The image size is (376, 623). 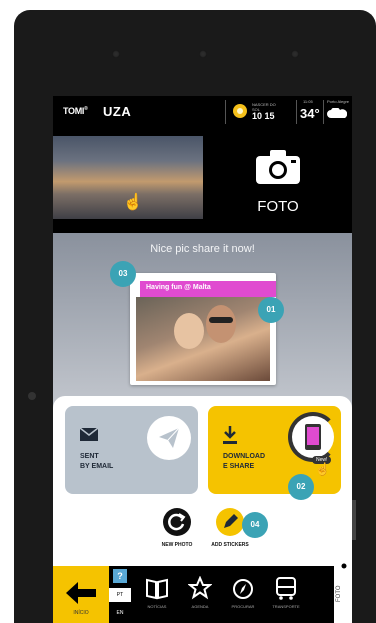 What do you see at coordinates (157, 589) in the screenshot?
I see `book-icon` at bounding box center [157, 589].